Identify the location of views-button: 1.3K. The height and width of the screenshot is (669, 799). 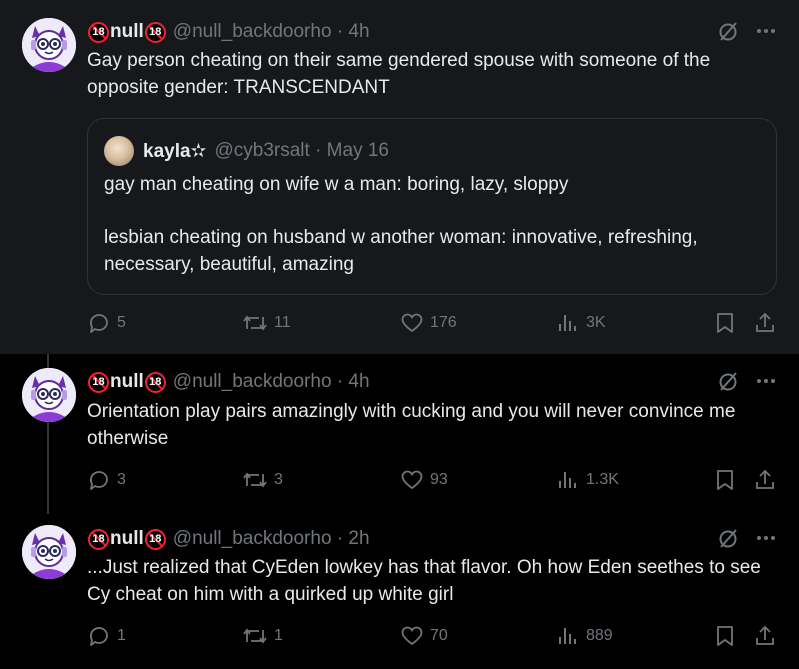
(587, 480).